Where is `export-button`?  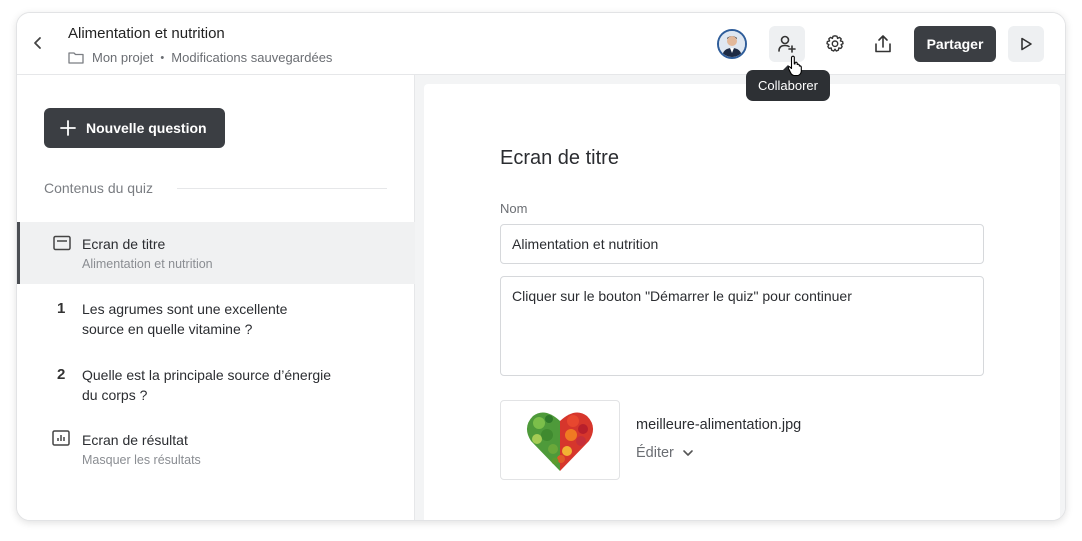
export-button is located at coordinates (883, 44).